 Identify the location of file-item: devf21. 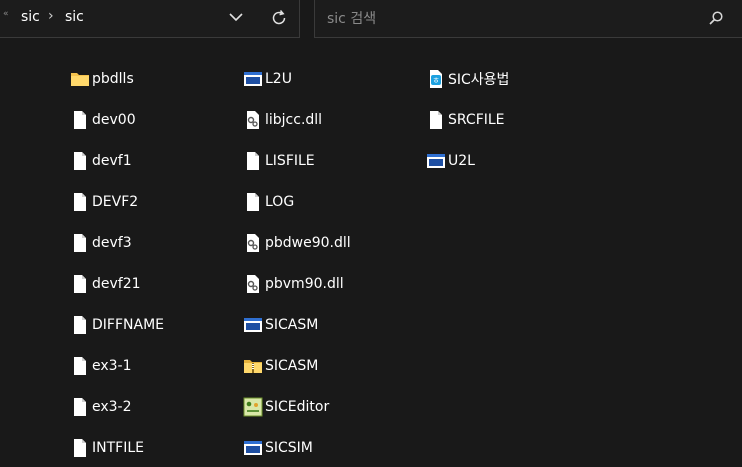
(155, 284).